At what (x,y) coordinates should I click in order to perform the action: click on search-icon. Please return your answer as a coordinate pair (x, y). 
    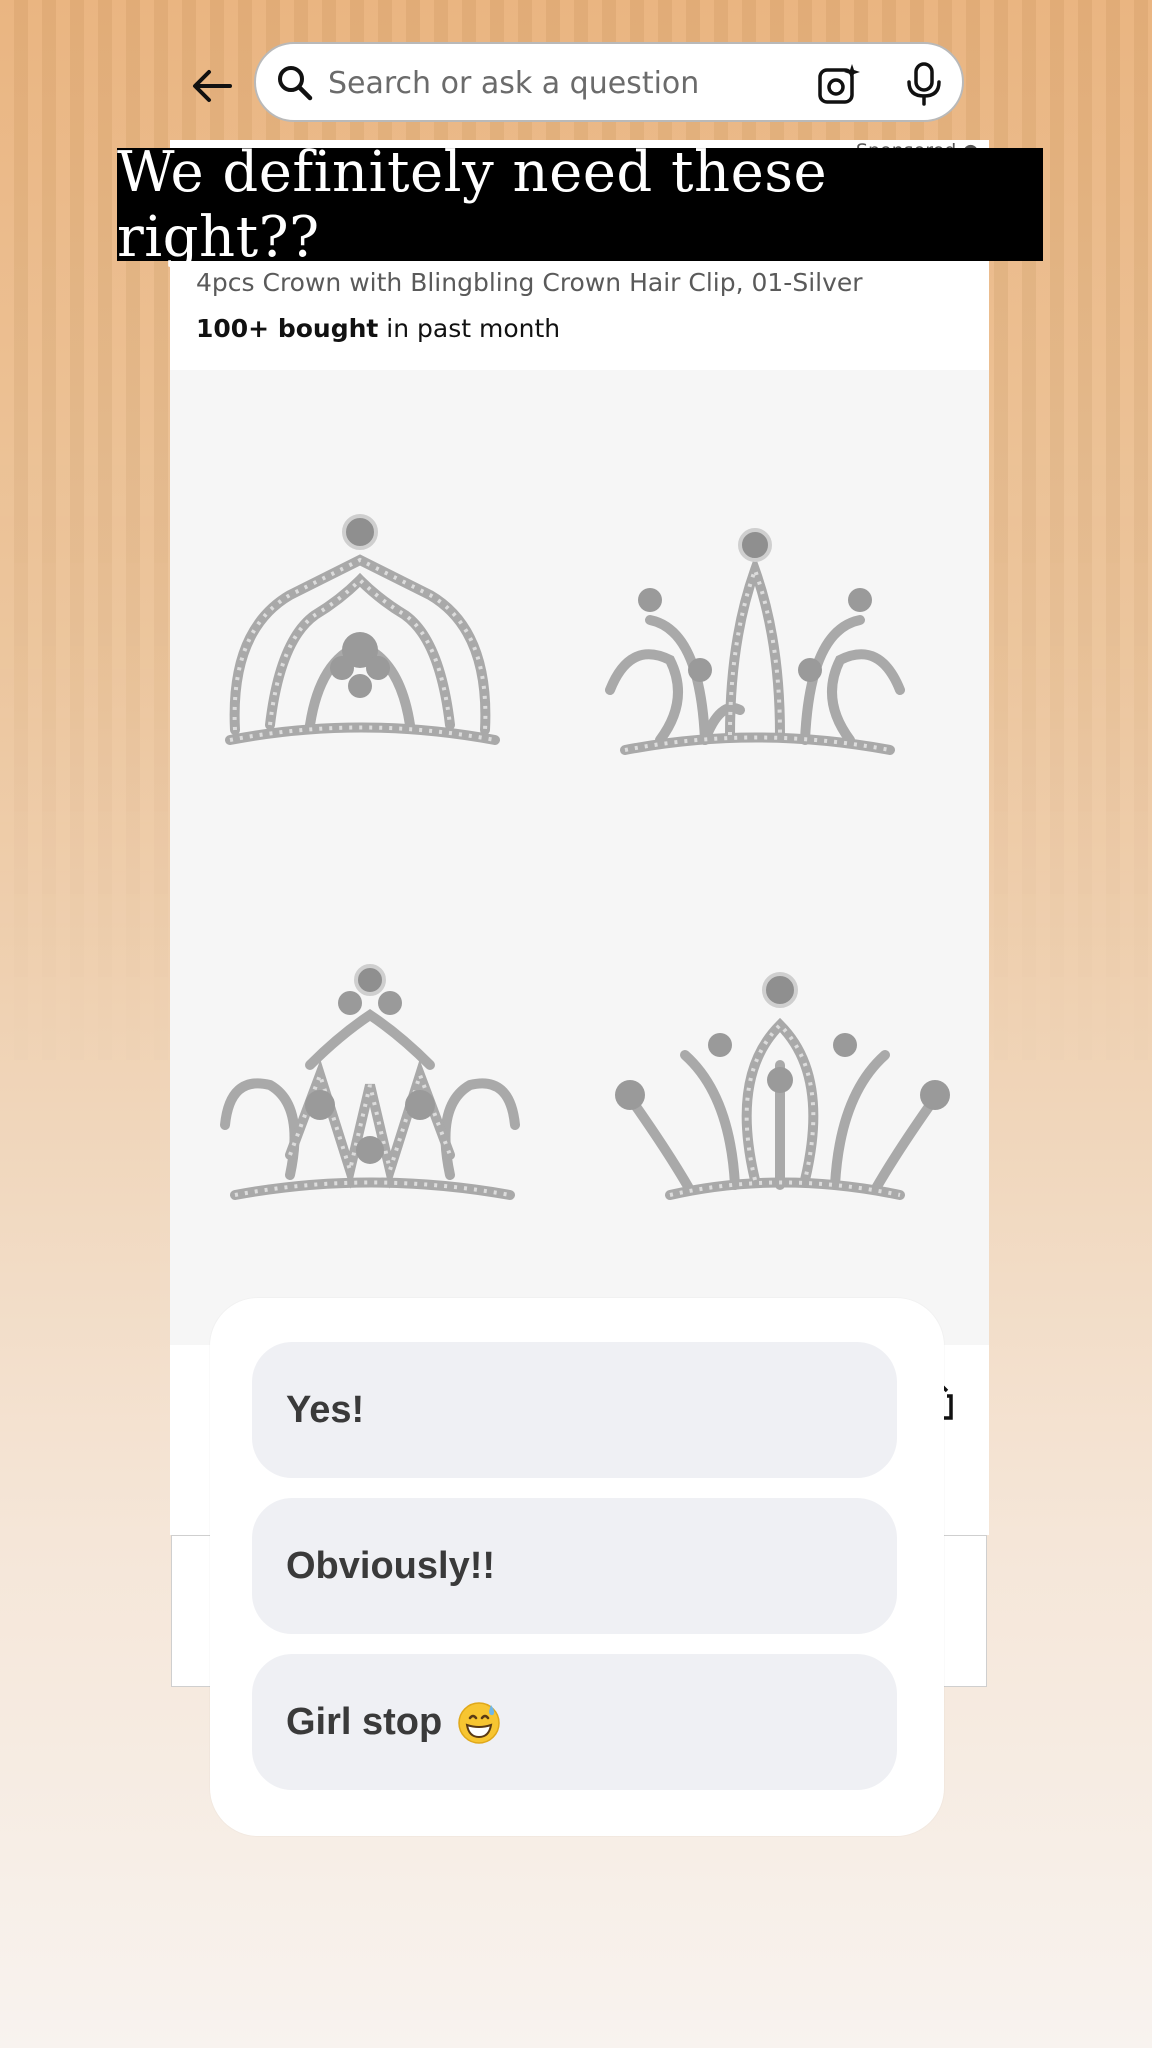
    Looking at the image, I should click on (295, 83).